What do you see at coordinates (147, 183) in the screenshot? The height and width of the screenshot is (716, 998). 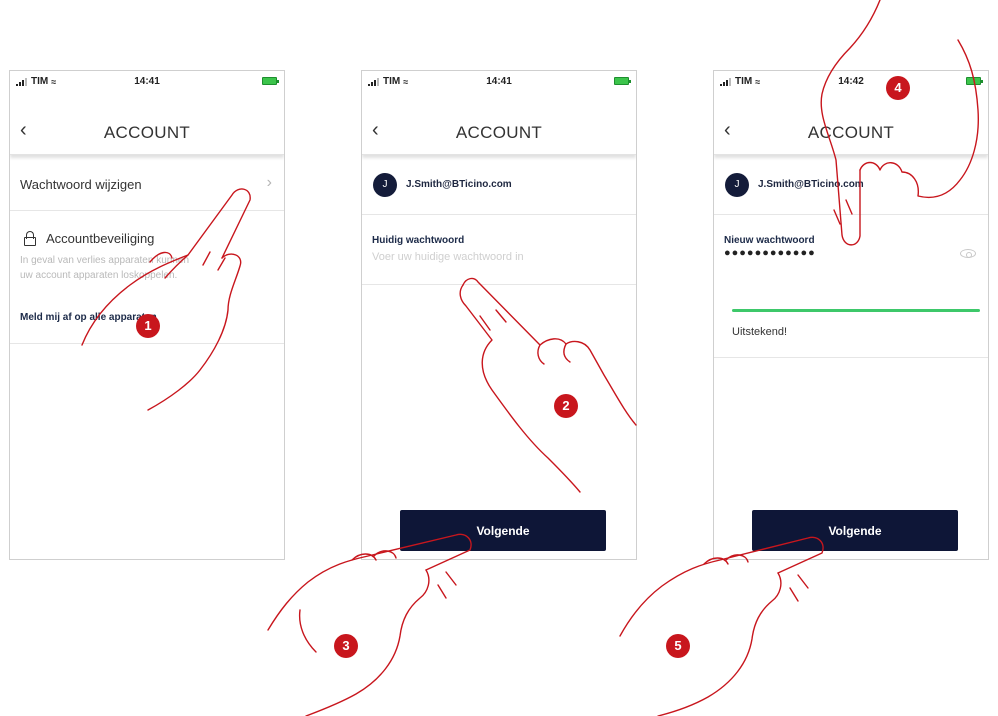 I see `change-password-row: Wachtwoord wijzigen ›` at bounding box center [147, 183].